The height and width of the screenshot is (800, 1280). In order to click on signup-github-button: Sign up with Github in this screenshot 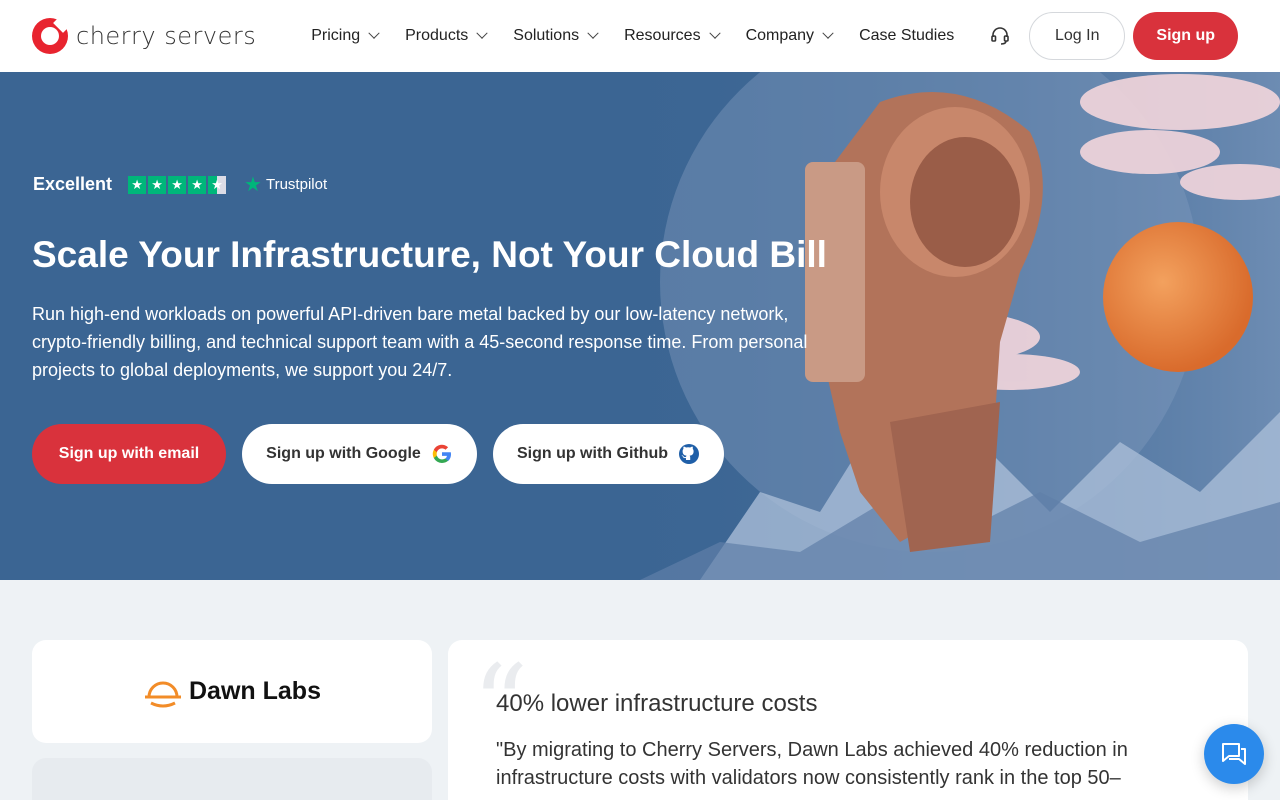, I will do `click(608, 454)`.